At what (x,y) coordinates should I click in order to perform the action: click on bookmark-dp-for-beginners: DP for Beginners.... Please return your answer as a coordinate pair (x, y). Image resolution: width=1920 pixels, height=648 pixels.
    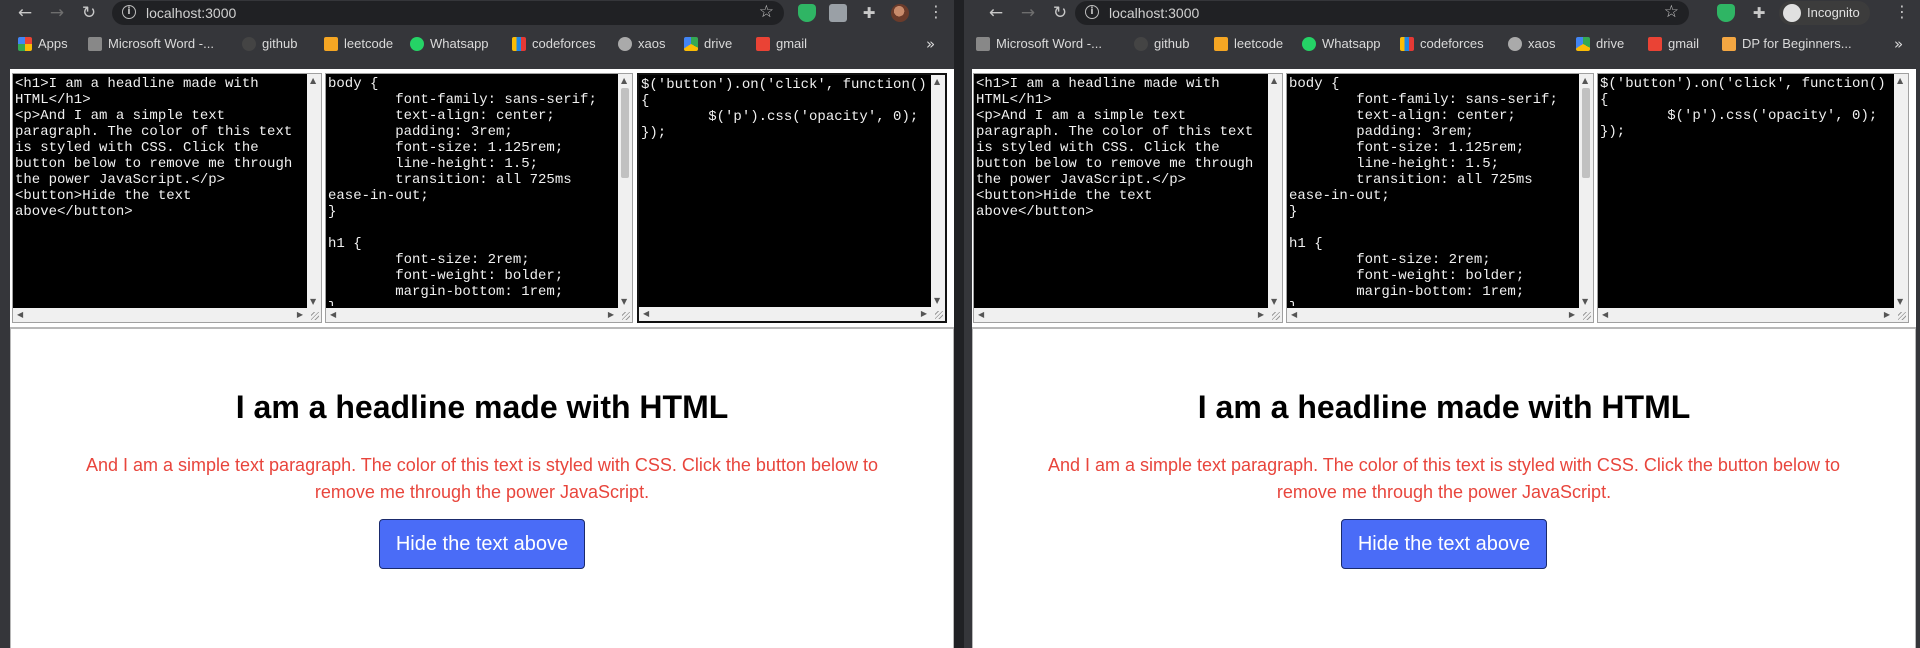
    Looking at the image, I should click on (1787, 44).